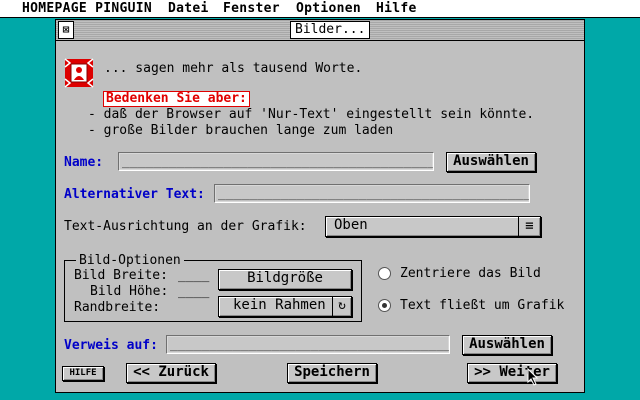 The width and height of the screenshot is (640, 400). What do you see at coordinates (285, 279) in the screenshot?
I see `image-size-button: Bildgröße` at bounding box center [285, 279].